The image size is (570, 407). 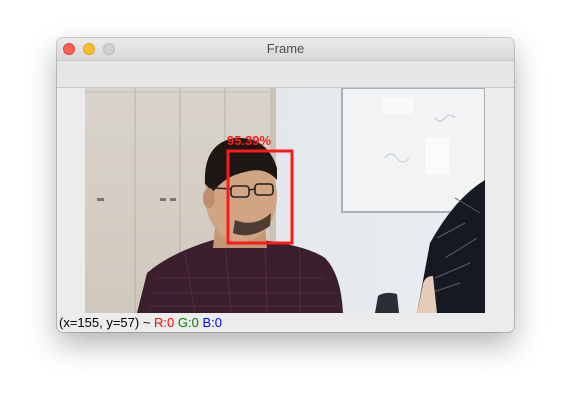 I want to click on status-bar: (x=155, y=57) ~ R:0 G:0 B:0, so click(x=140, y=322).